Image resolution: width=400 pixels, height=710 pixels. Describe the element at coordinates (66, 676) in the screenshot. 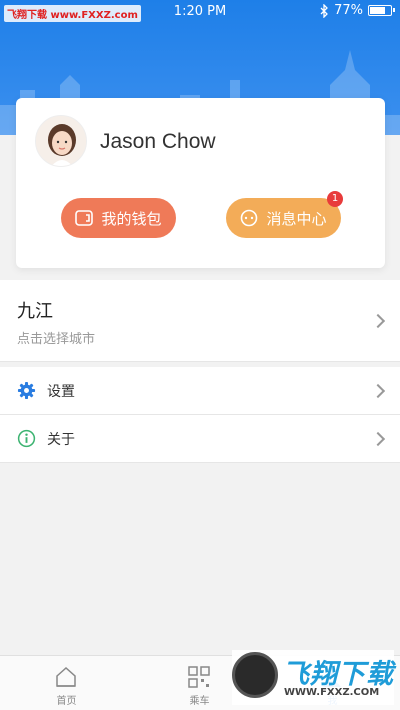

I see `home-icon` at that location.